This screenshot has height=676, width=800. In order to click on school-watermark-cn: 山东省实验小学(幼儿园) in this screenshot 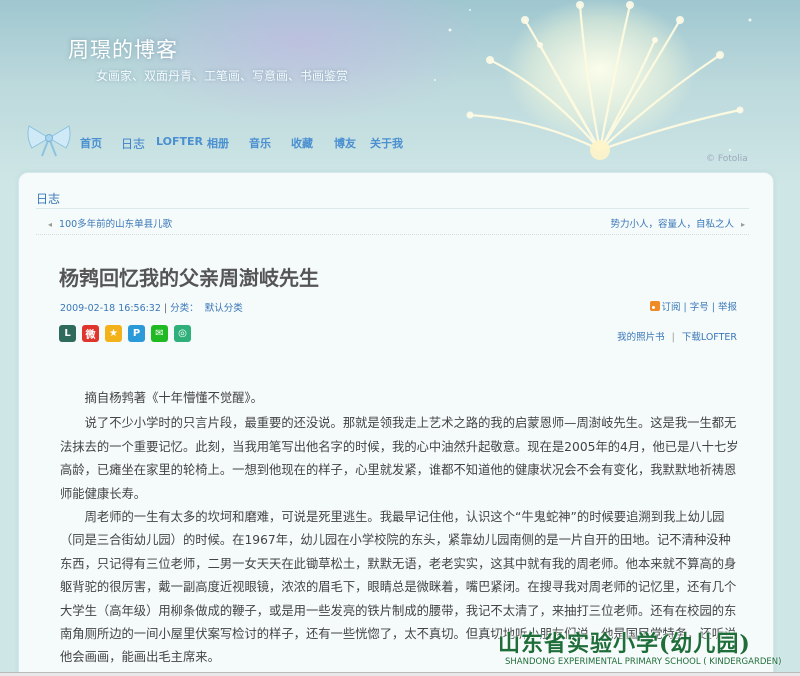, I will do `click(624, 644)`.